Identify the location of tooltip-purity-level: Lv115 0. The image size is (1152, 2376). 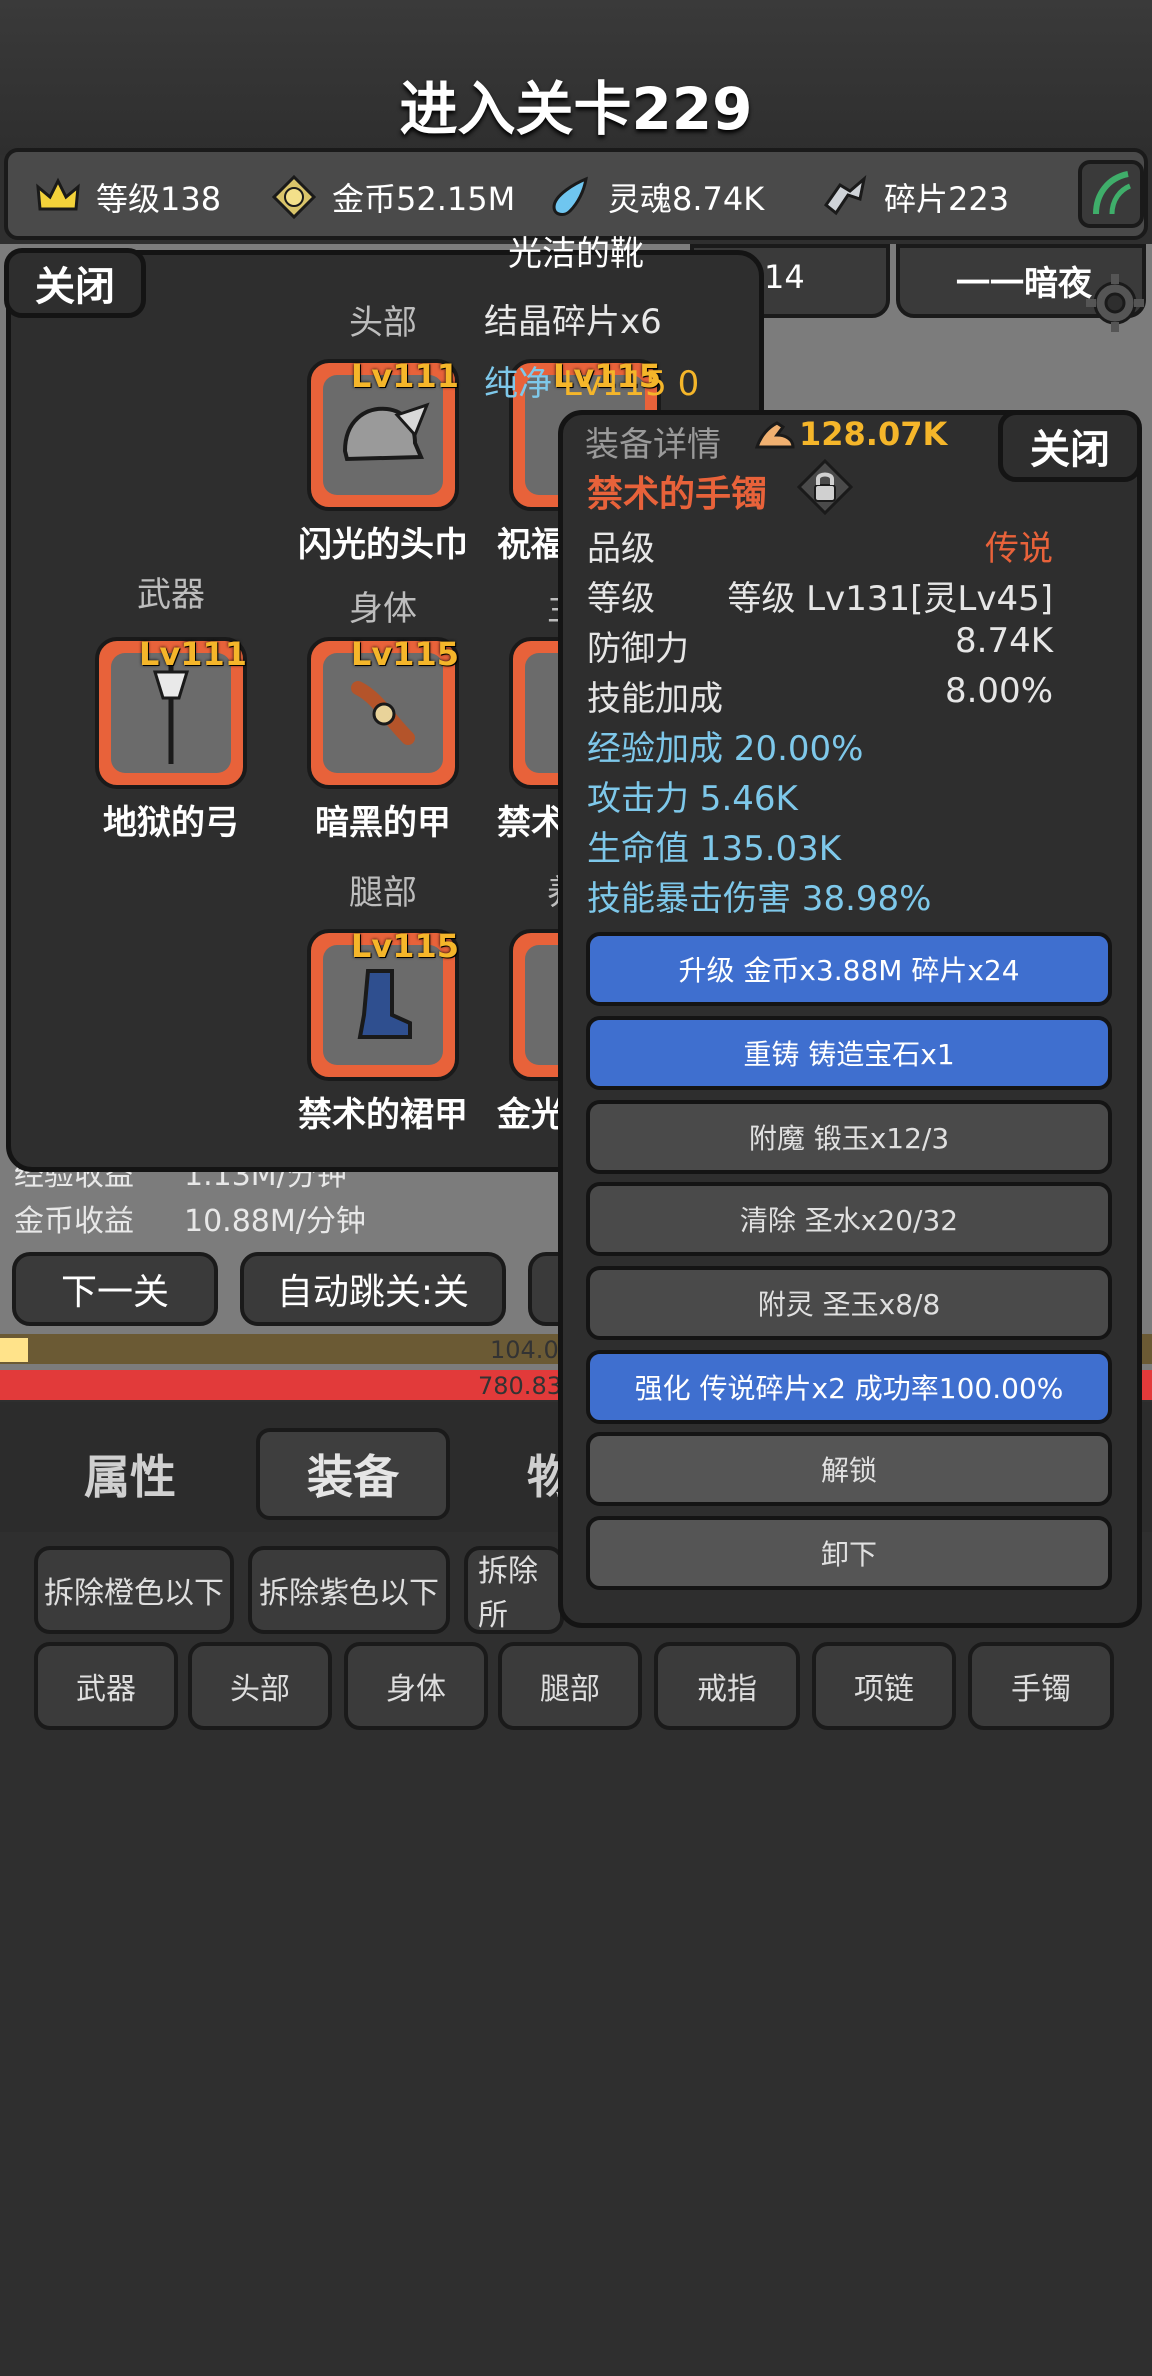
(631, 384).